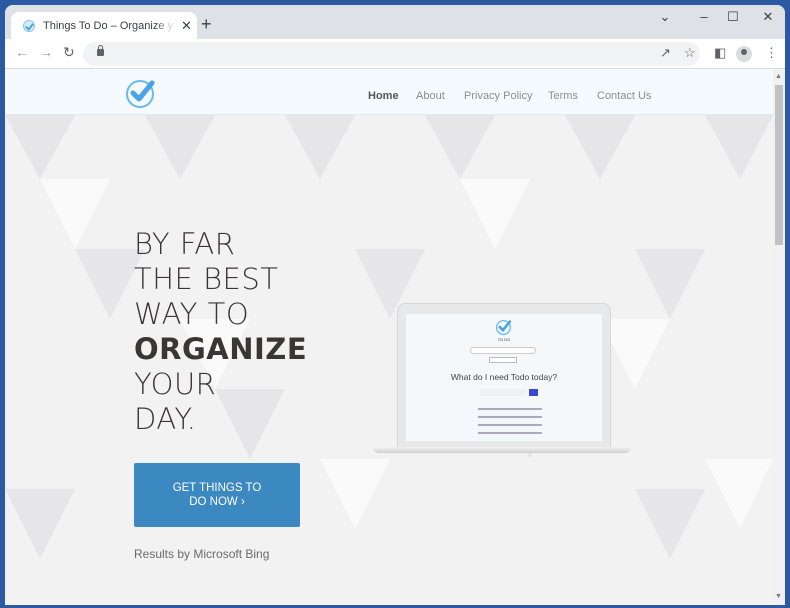 The image size is (790, 608). Describe the element at coordinates (165, 419) in the screenshot. I see `hero-line: DAY.` at that location.